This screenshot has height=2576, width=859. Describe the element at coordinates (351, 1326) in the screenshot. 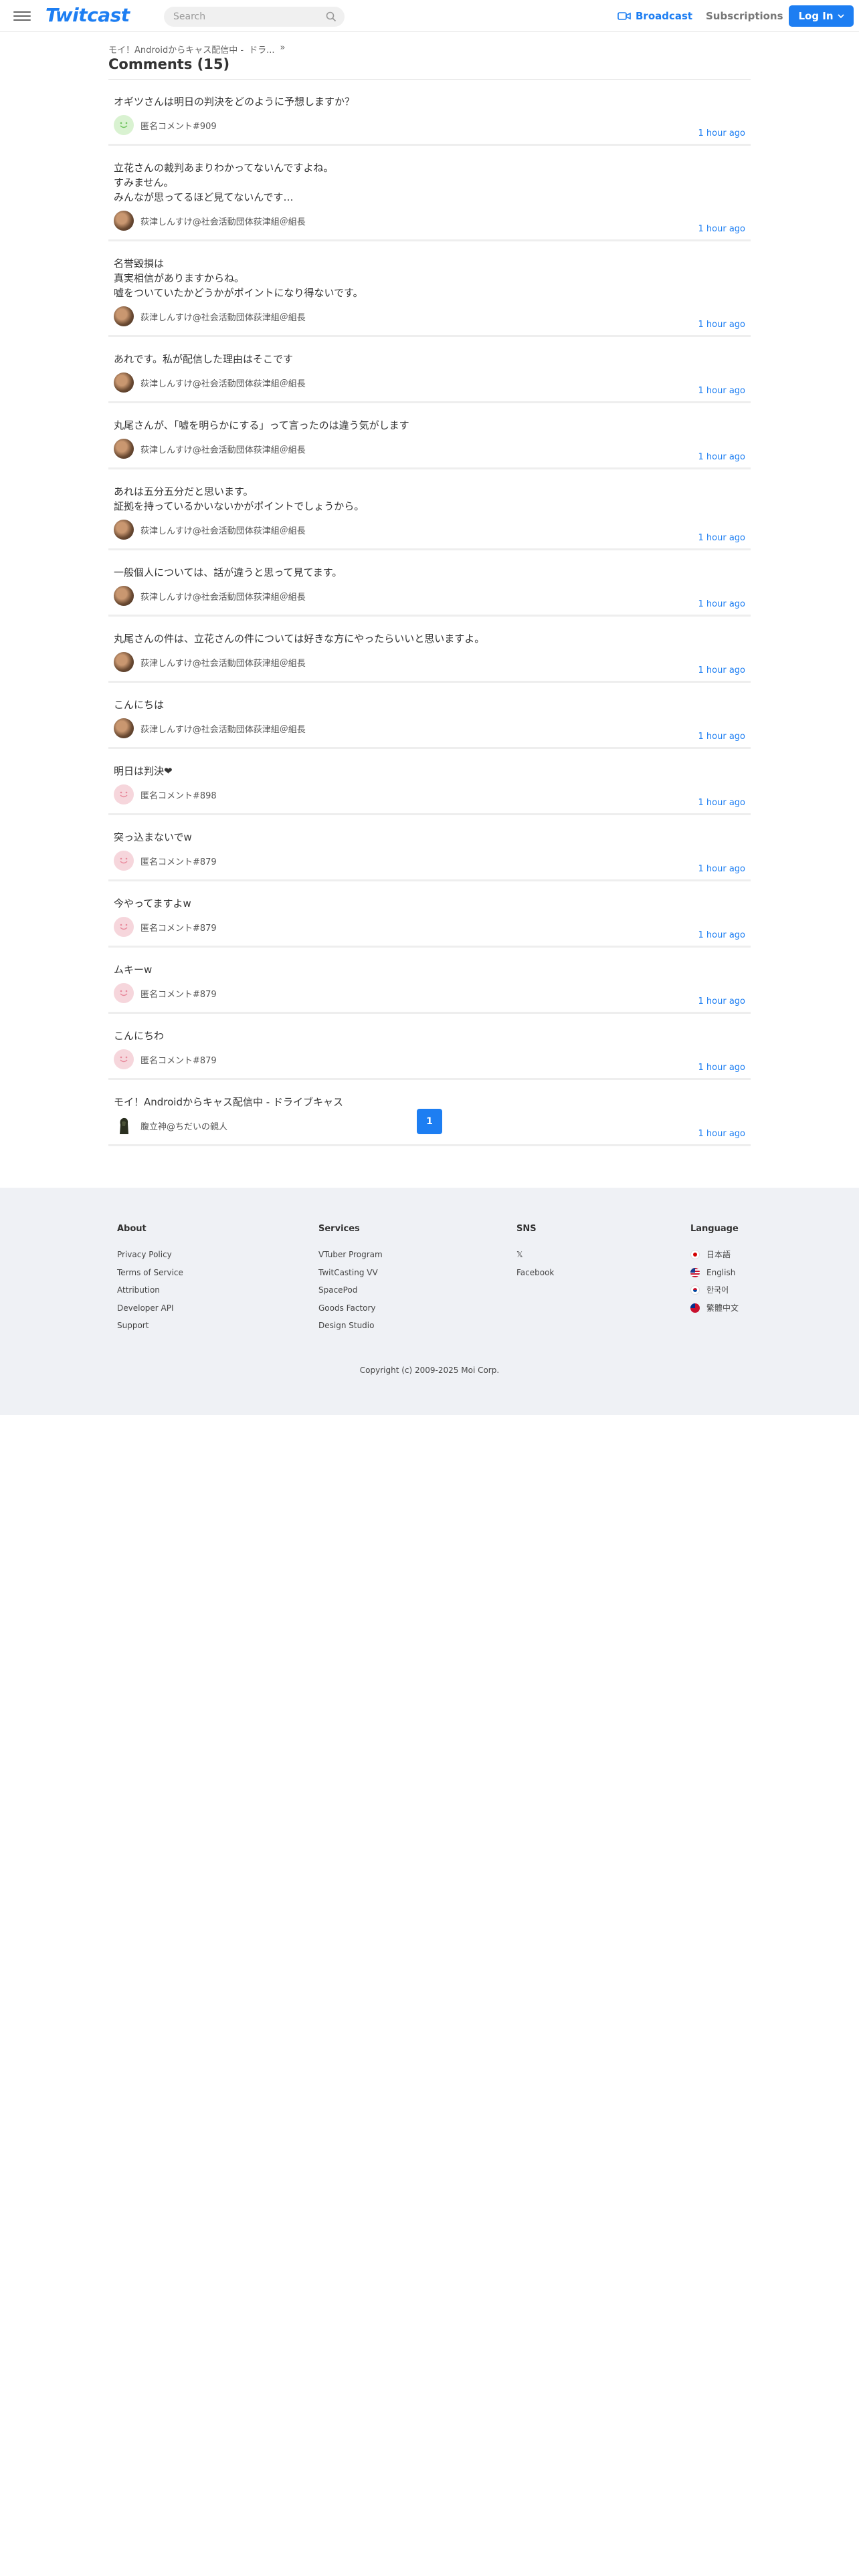

I see `footer-link-design-studio: Design Studio` at that location.